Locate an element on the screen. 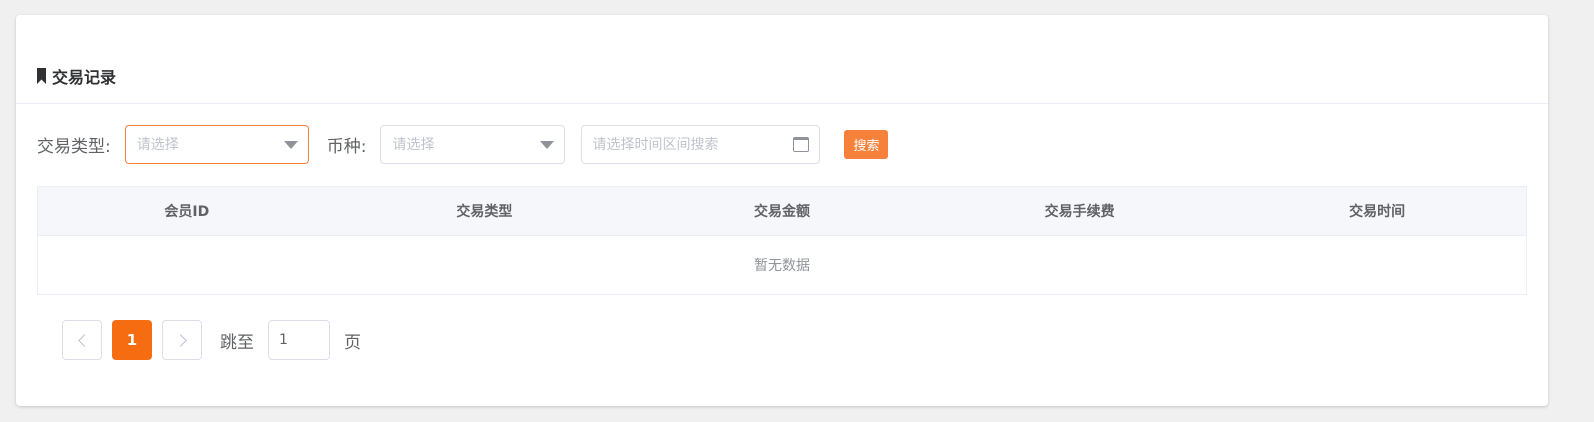 The width and height of the screenshot is (1594, 422). page-title: 交易记录 is located at coordinates (84, 77).